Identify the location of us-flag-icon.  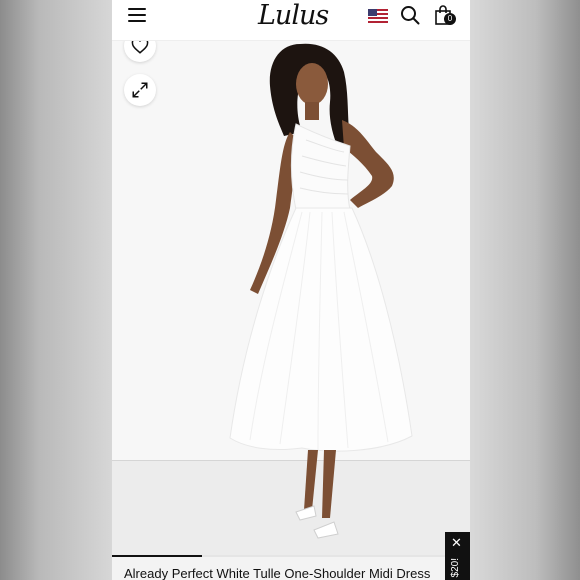
(378, 16).